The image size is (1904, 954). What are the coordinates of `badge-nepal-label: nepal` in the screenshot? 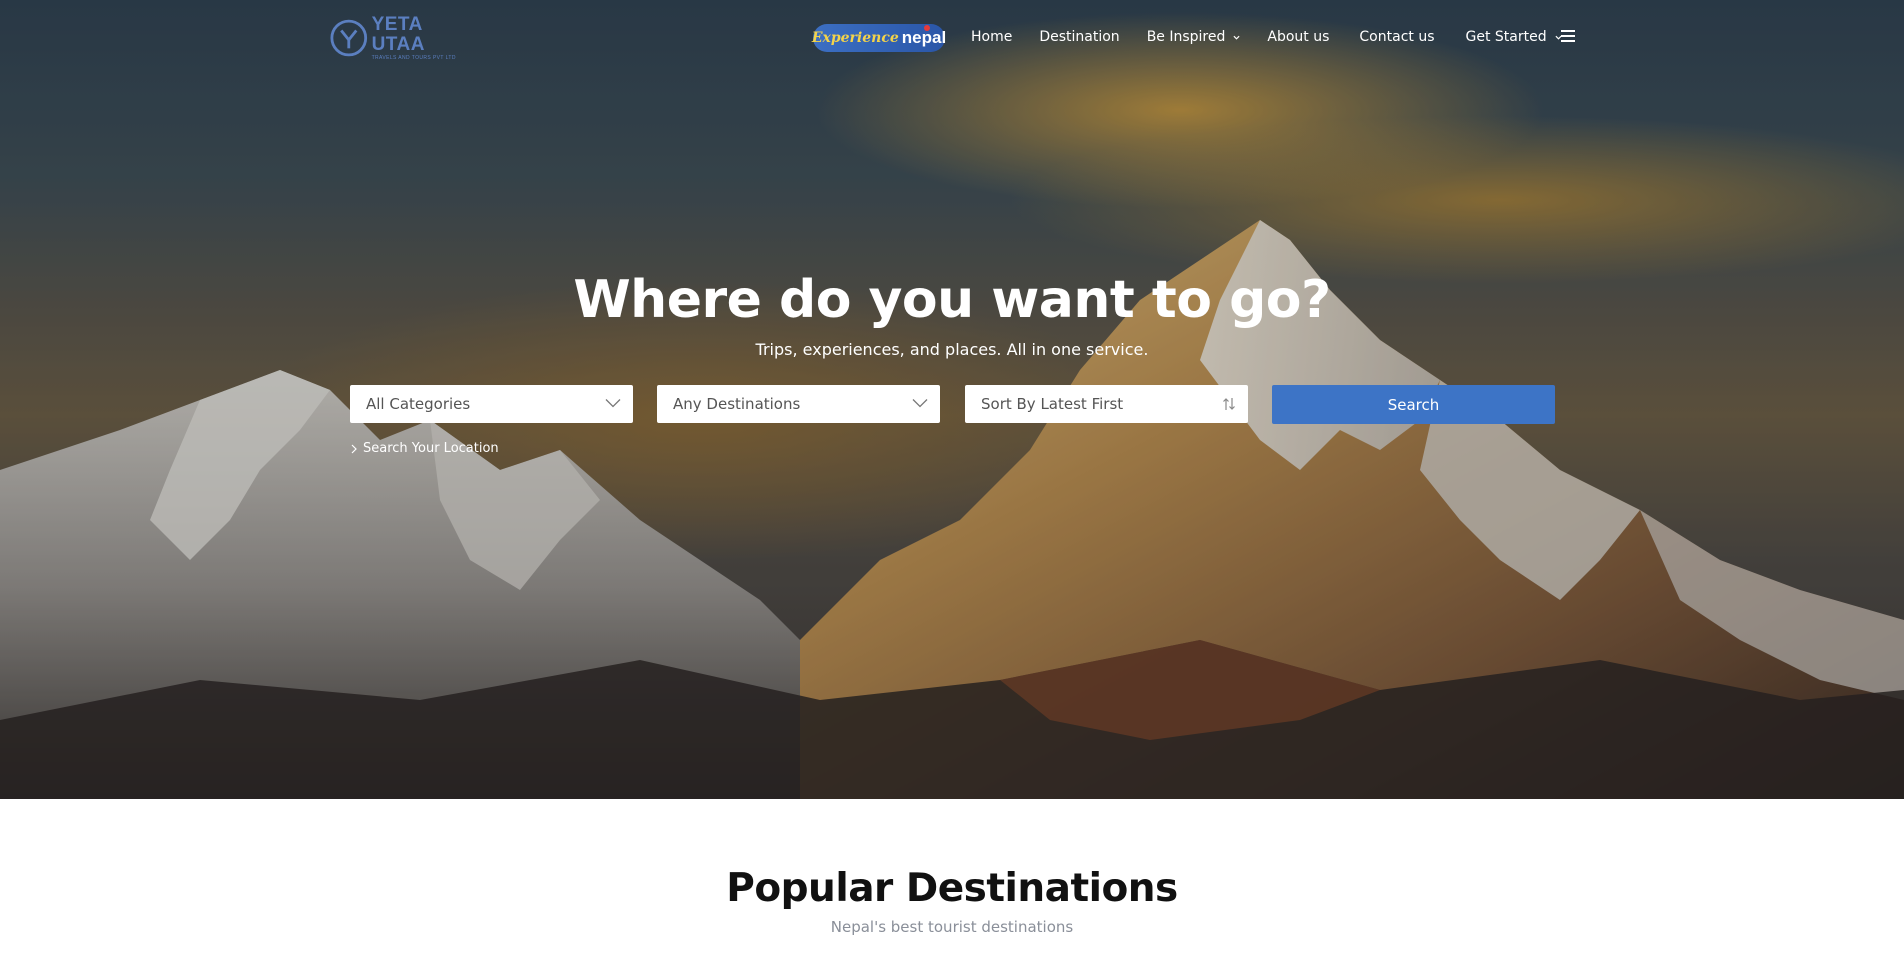 It's located at (924, 37).